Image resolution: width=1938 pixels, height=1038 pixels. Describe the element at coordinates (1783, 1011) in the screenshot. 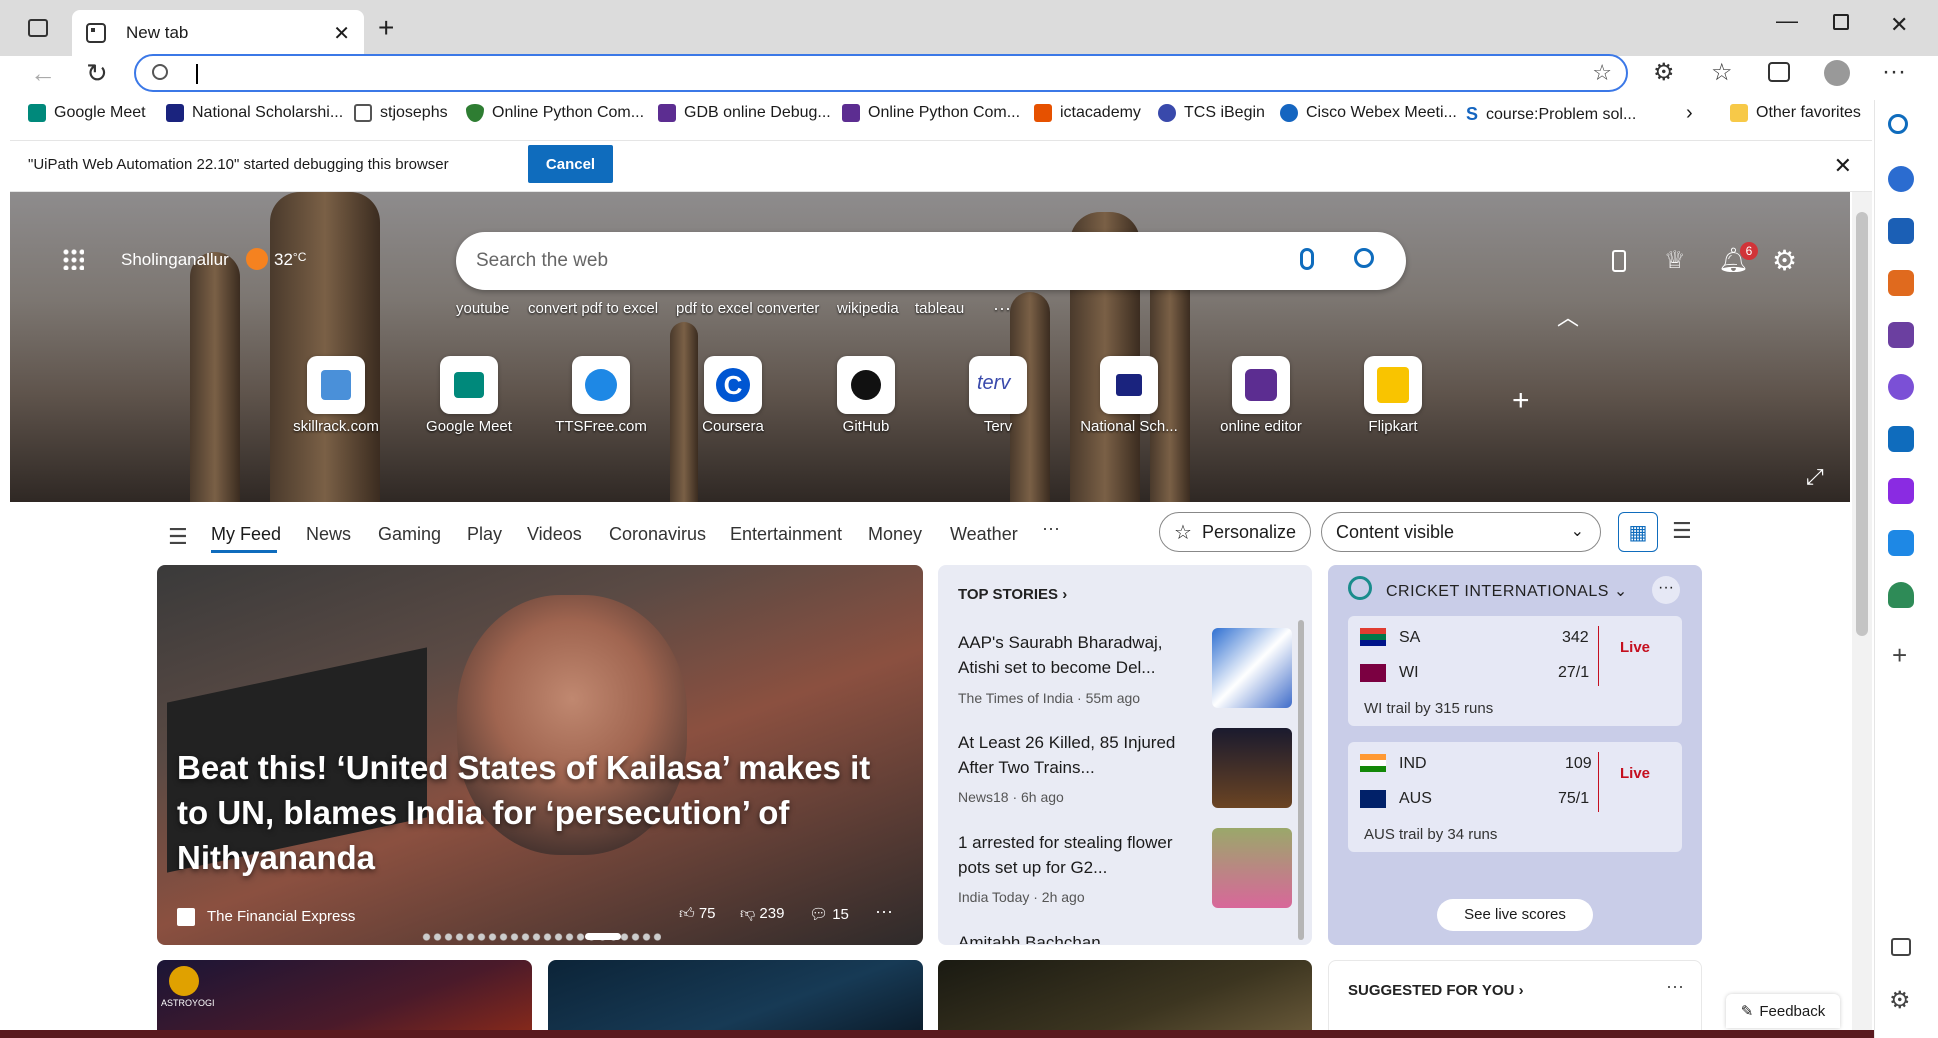

I see `feedback-button: ✎ Feedback` at that location.